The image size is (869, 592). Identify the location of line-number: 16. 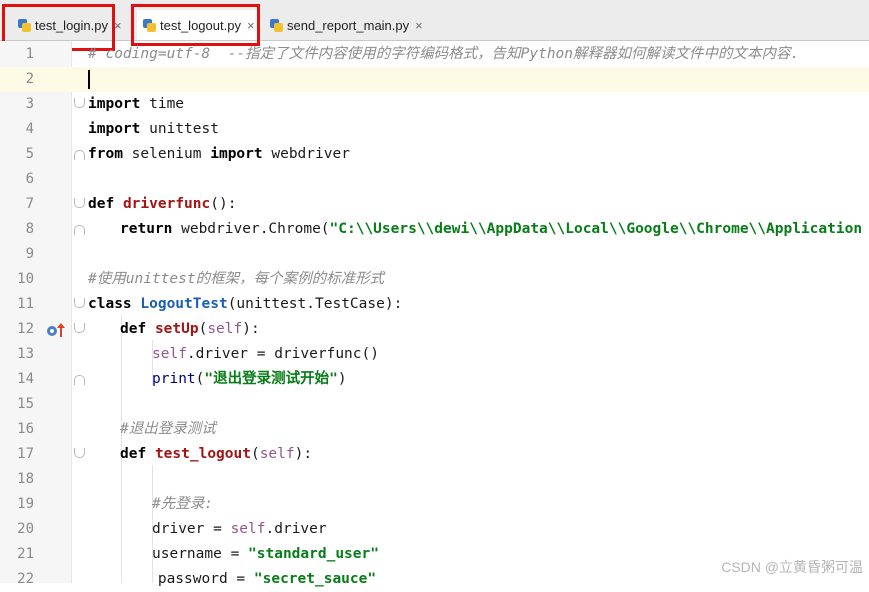
(25, 429).